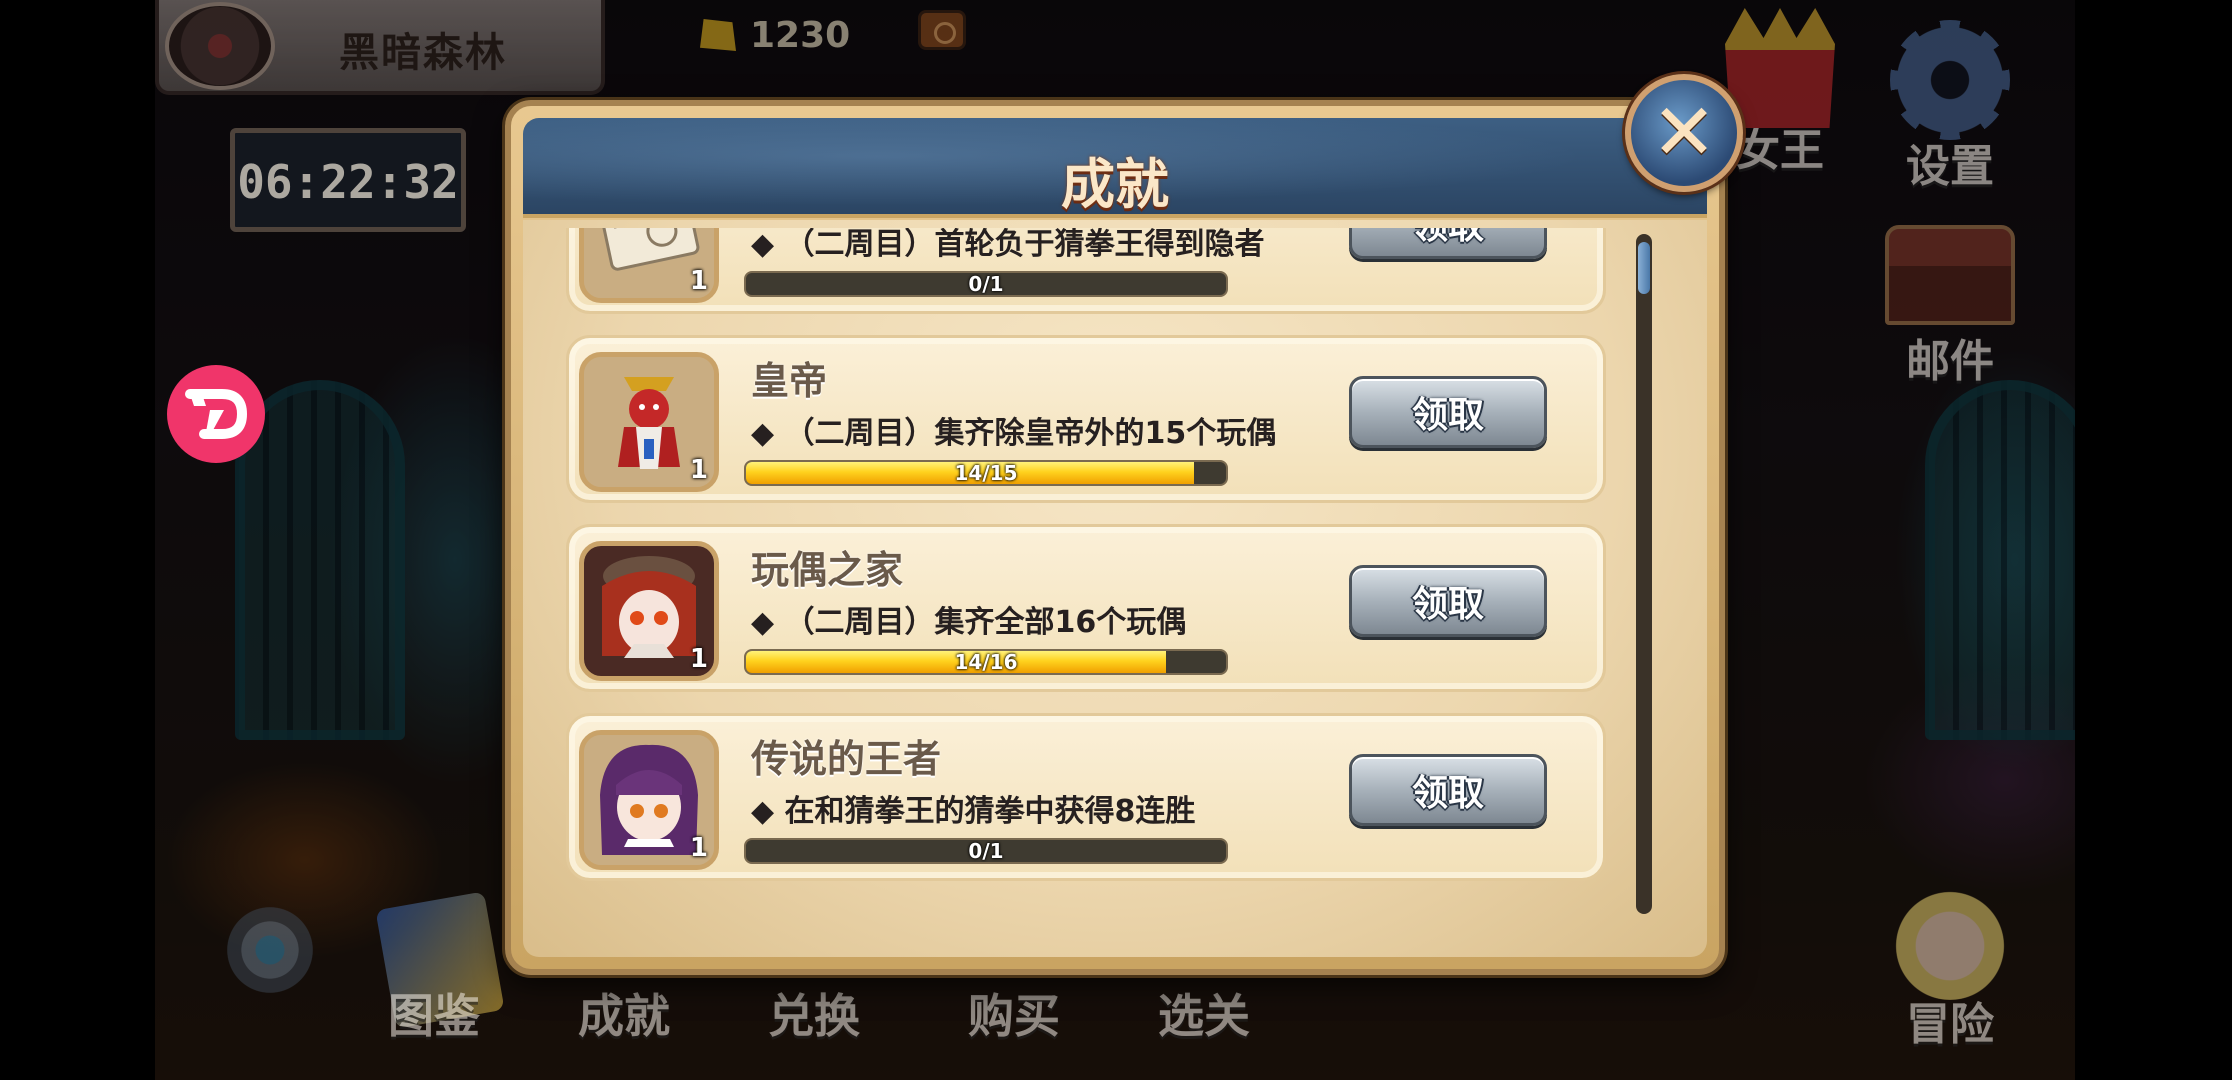  Describe the element at coordinates (1950, 361) in the screenshot. I see `mail-label: 邮件` at that location.